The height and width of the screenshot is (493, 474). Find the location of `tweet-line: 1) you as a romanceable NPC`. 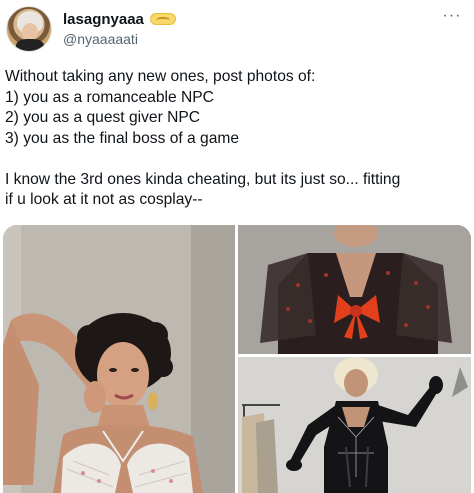

tweet-line: 1) you as a romanceable NPC is located at coordinates (109, 97).